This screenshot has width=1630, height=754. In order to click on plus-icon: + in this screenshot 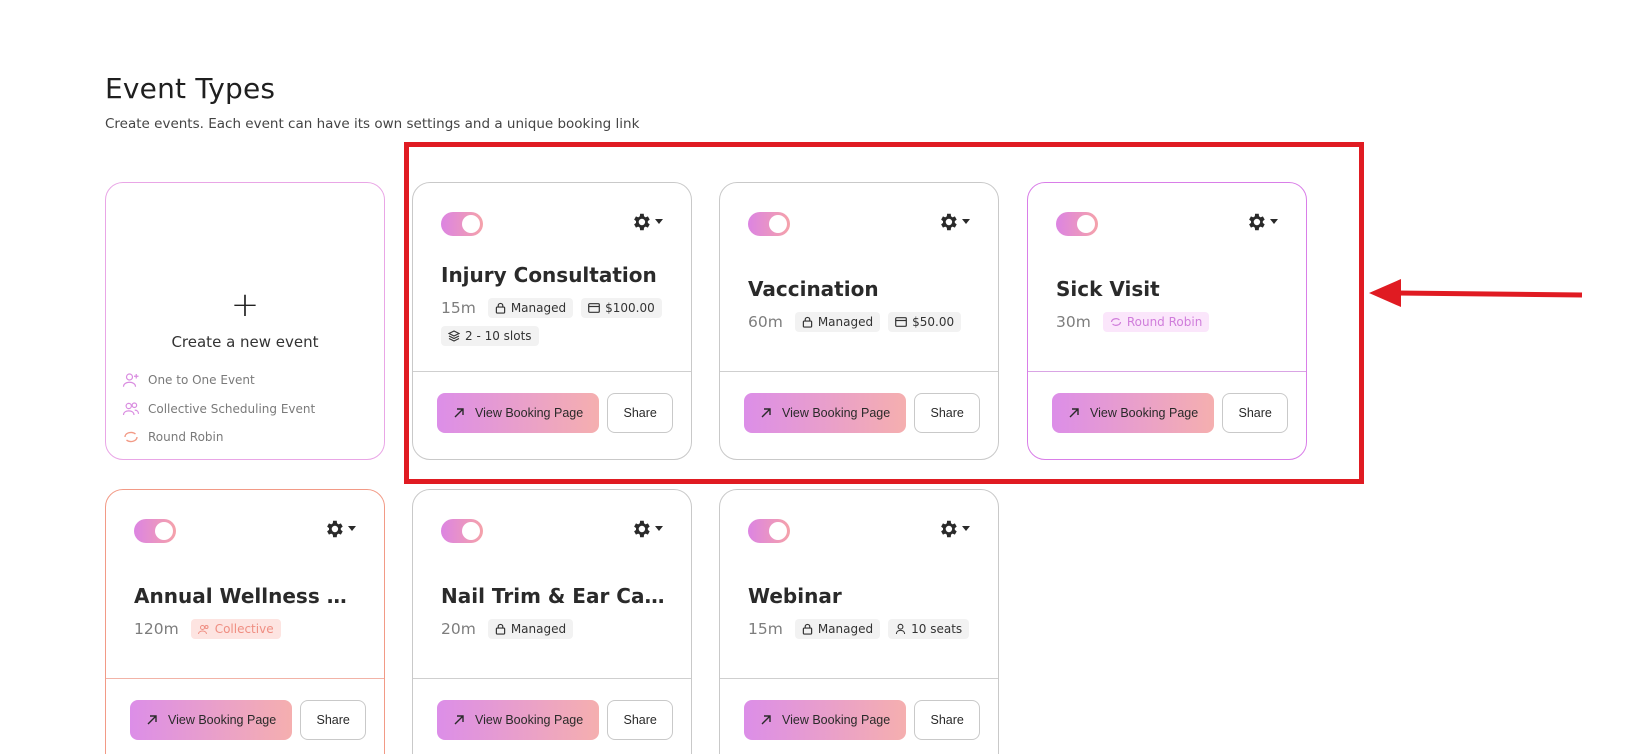, I will do `click(245, 305)`.